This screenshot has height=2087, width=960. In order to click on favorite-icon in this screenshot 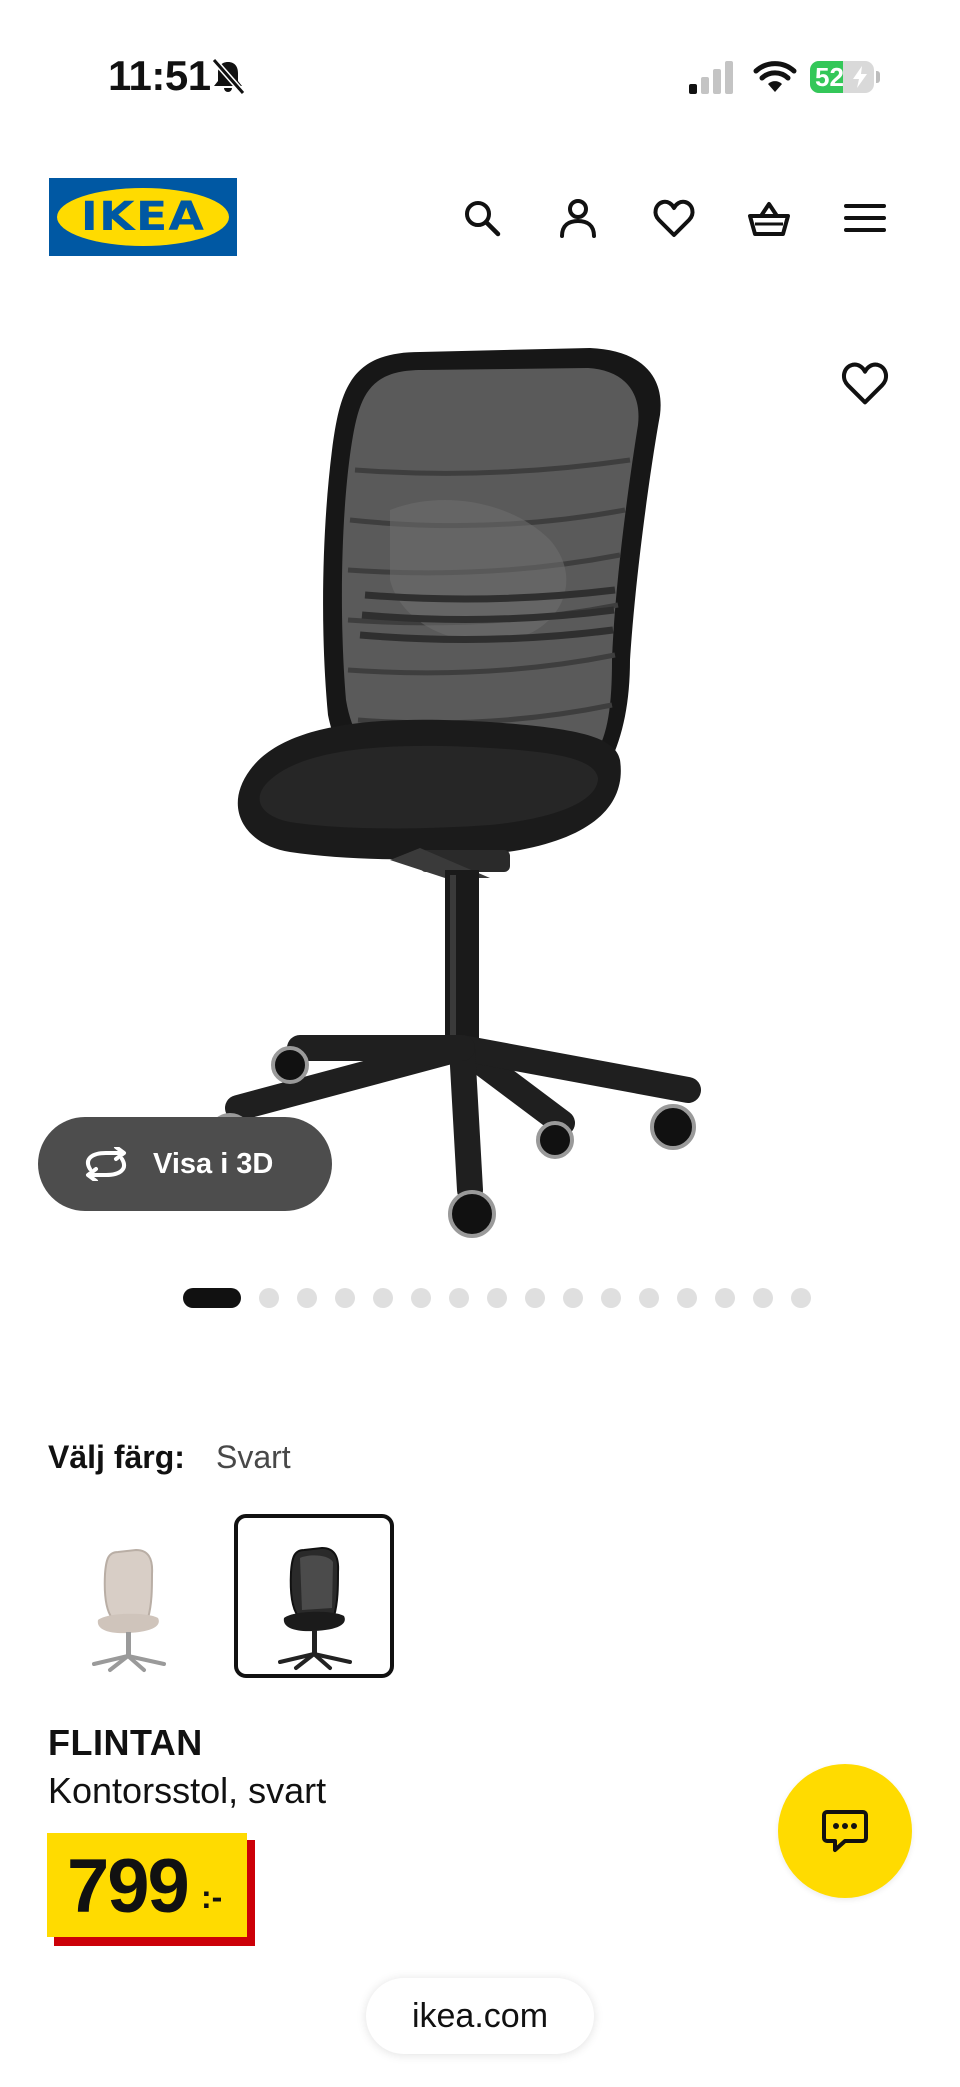, I will do `click(865, 383)`.